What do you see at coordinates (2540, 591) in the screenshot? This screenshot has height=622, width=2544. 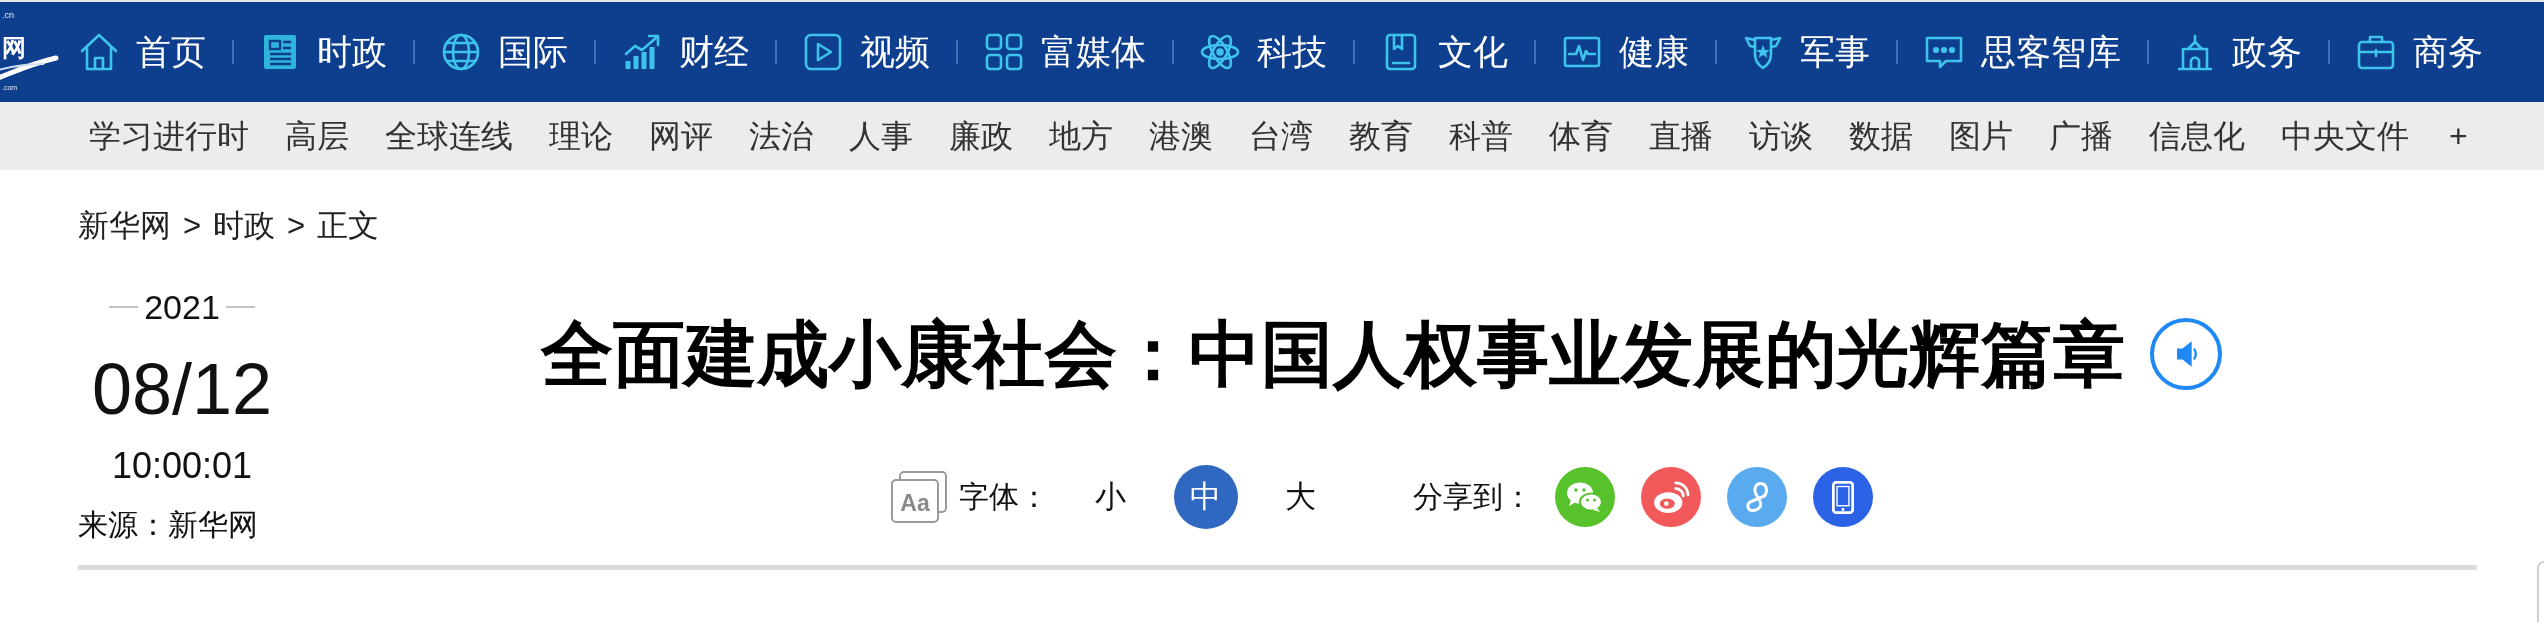 I see `side-panel` at bounding box center [2540, 591].